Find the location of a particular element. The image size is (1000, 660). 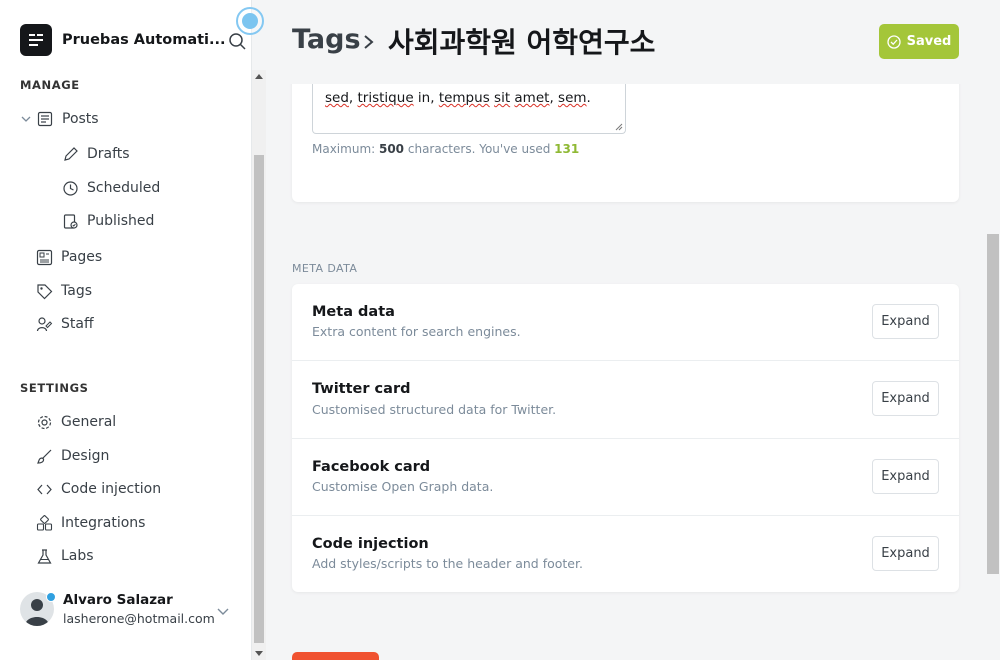

sidebar-item-published: Published is located at coordinates (108, 221).